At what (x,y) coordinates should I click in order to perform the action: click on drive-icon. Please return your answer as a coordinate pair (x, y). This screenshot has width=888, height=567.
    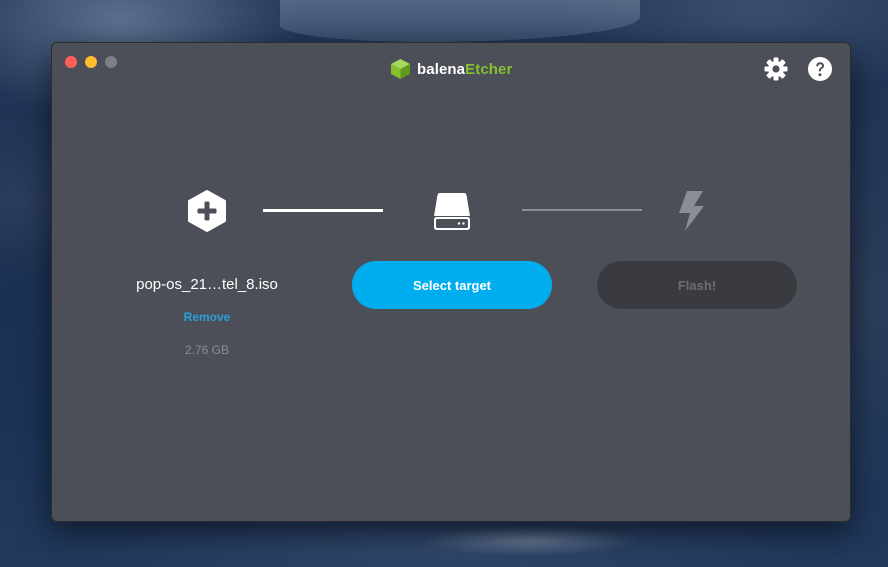
    Looking at the image, I should click on (452, 211).